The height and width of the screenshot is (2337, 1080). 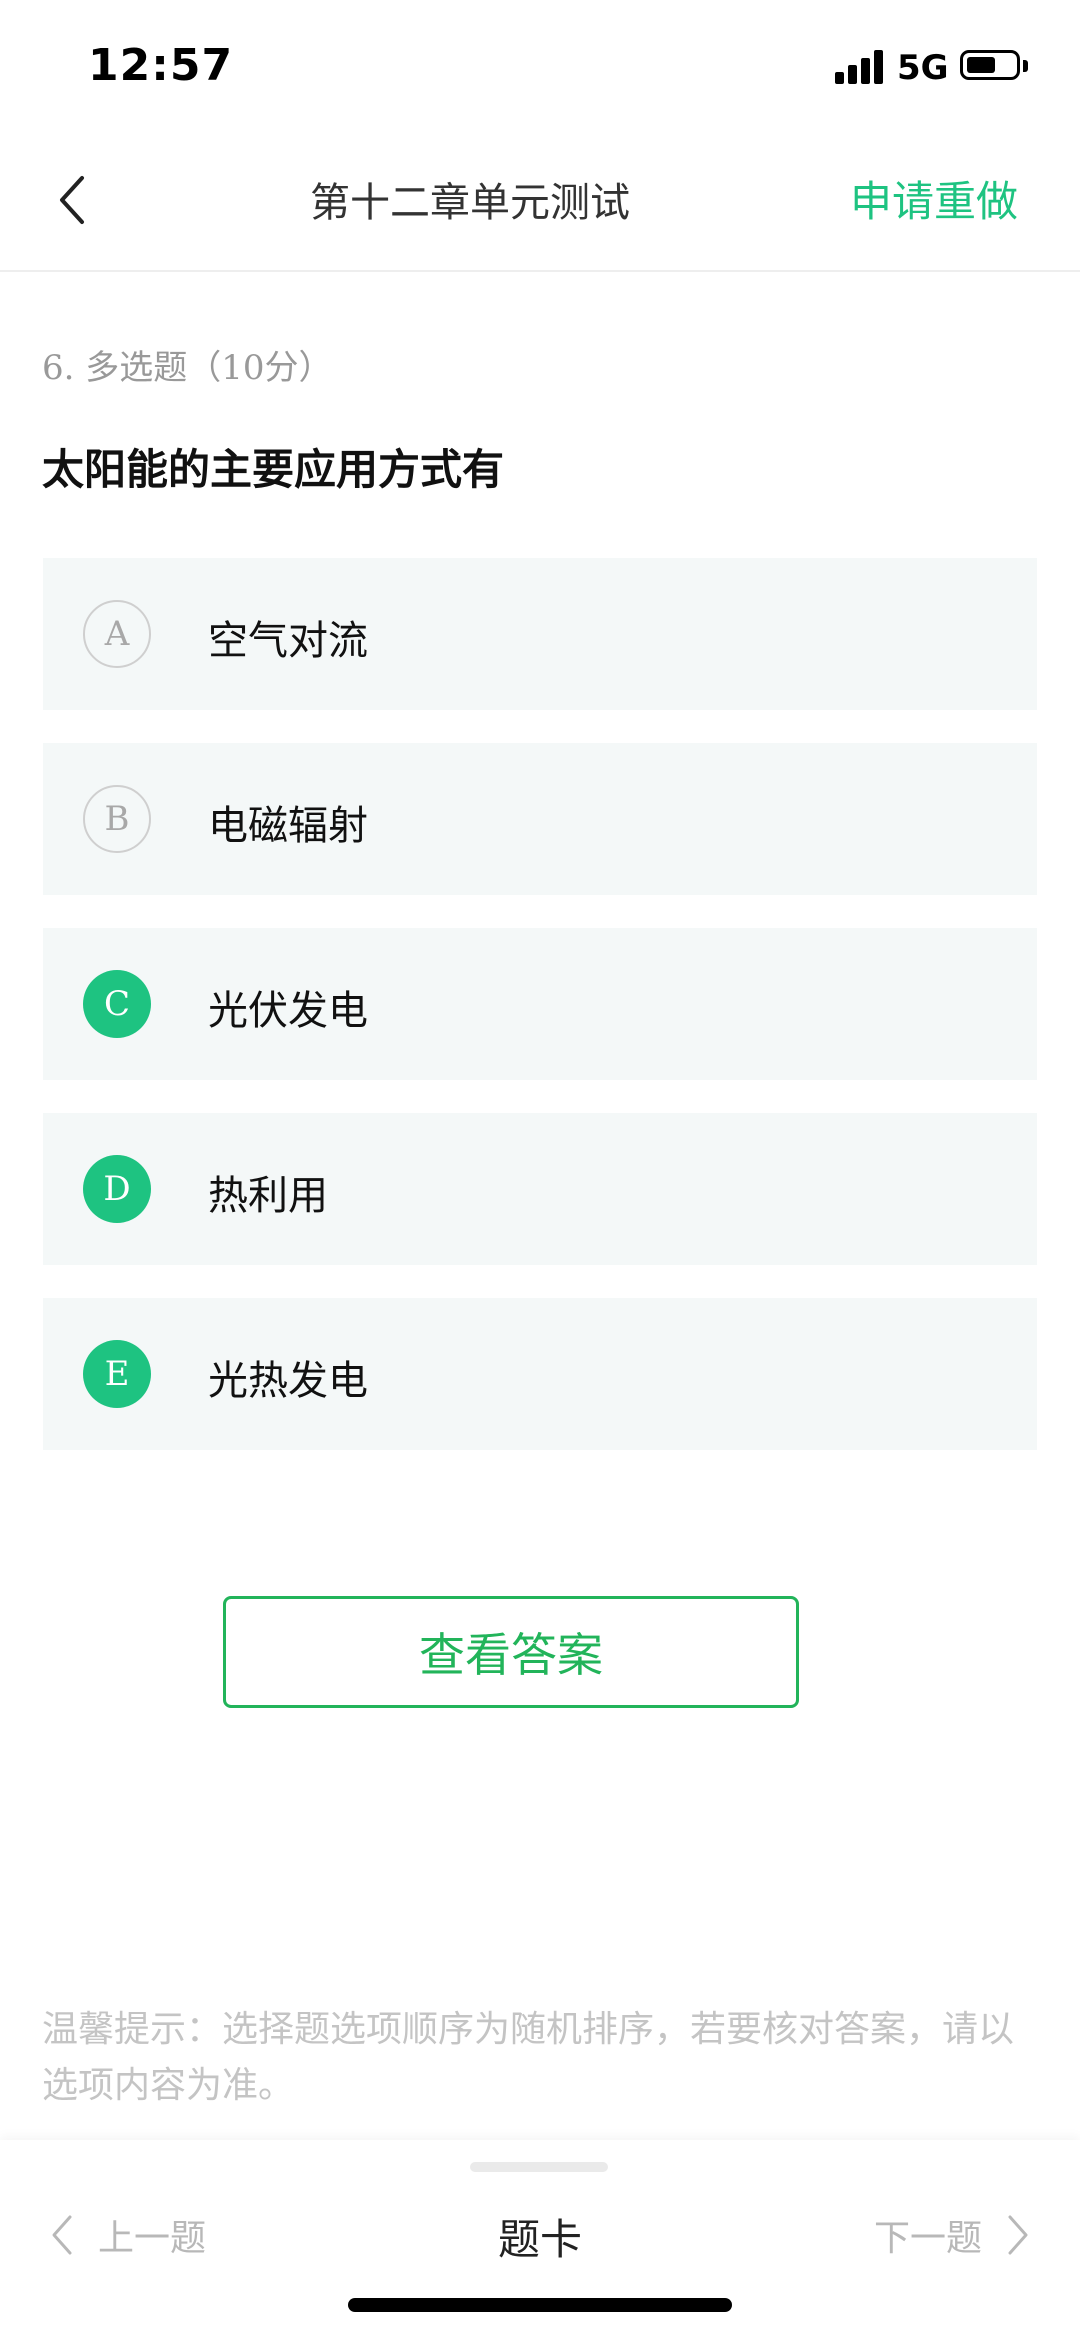 I want to click on header: 第十二章单元测试 申请重做, so click(x=540, y=201).